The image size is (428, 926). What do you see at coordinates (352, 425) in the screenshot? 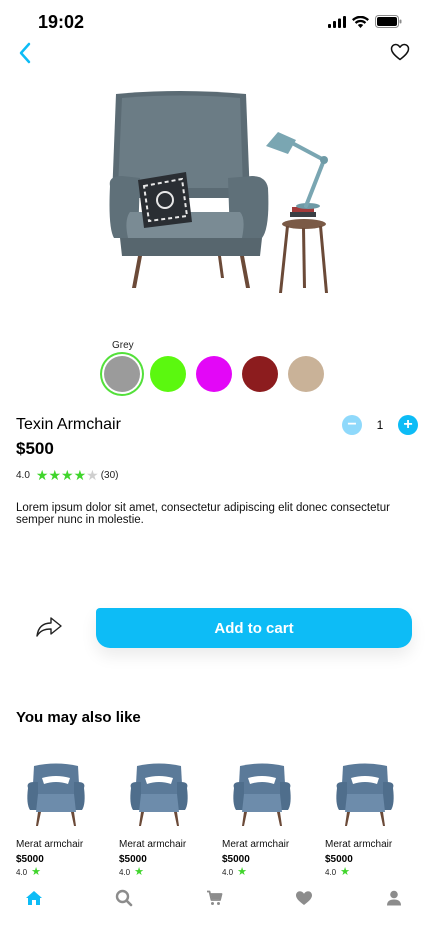
I see `decrease-quantity-button: −` at bounding box center [352, 425].